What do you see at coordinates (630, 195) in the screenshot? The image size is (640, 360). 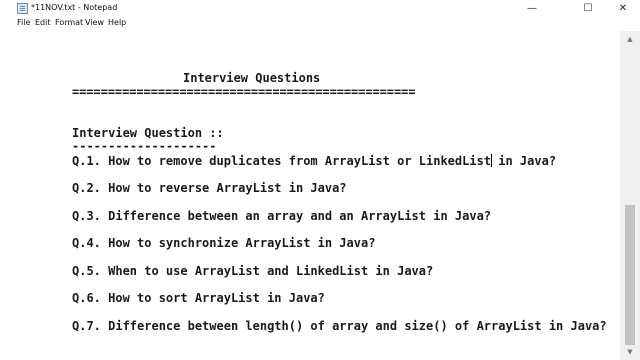 I see `vertical-scrollbar: ▲ ▼` at bounding box center [630, 195].